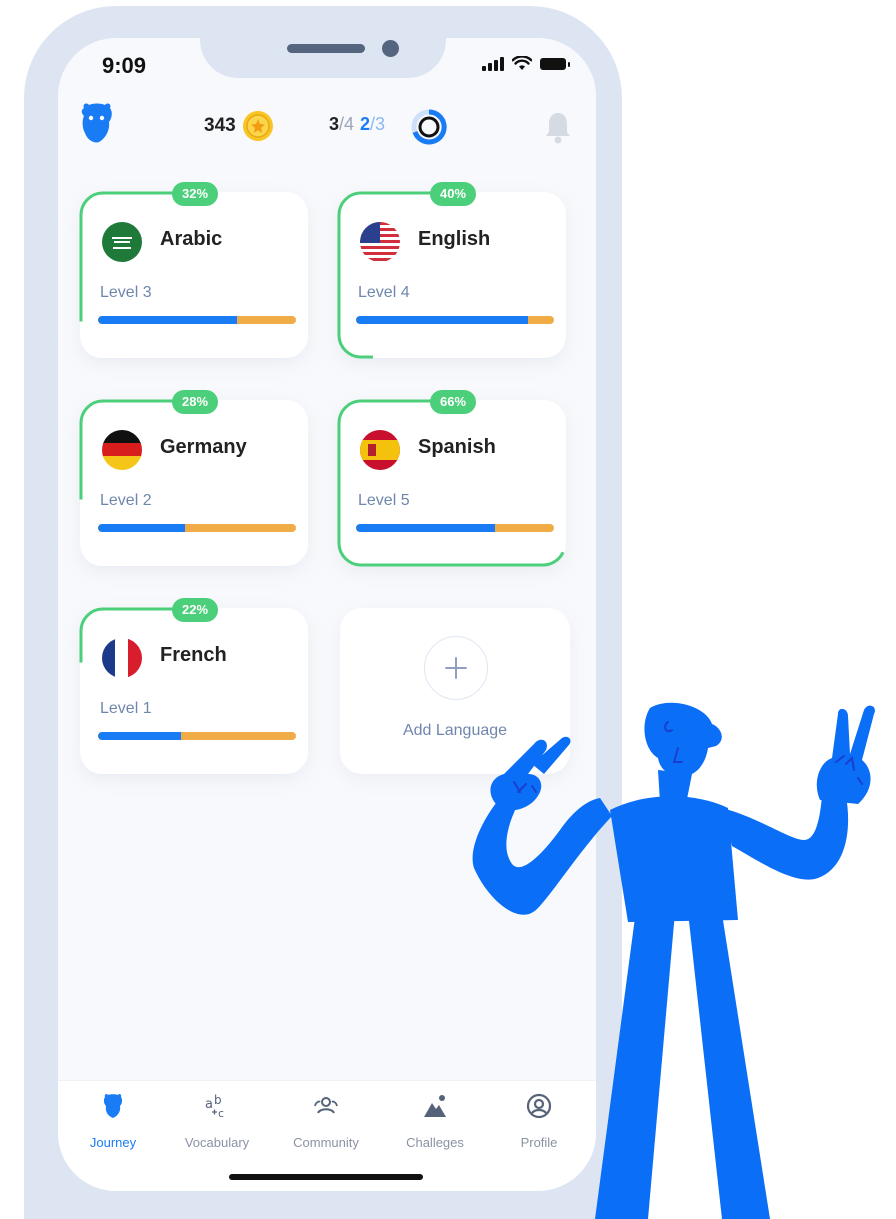 Image resolution: width=896 pixels, height=1219 pixels. What do you see at coordinates (122, 242) in the screenshot?
I see `flag-arabic-icon` at bounding box center [122, 242].